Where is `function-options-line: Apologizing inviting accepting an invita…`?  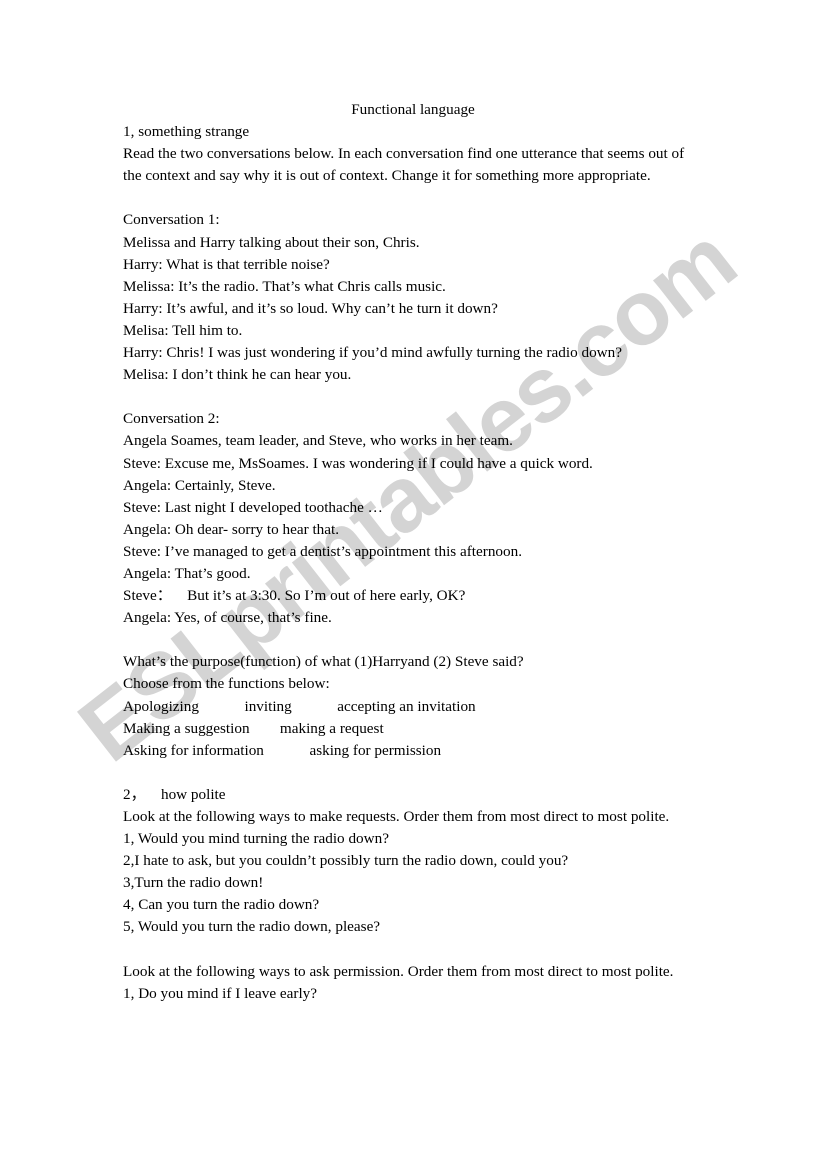
function-options-line: Apologizing inviting accepting an invita… is located at coordinates (299, 706).